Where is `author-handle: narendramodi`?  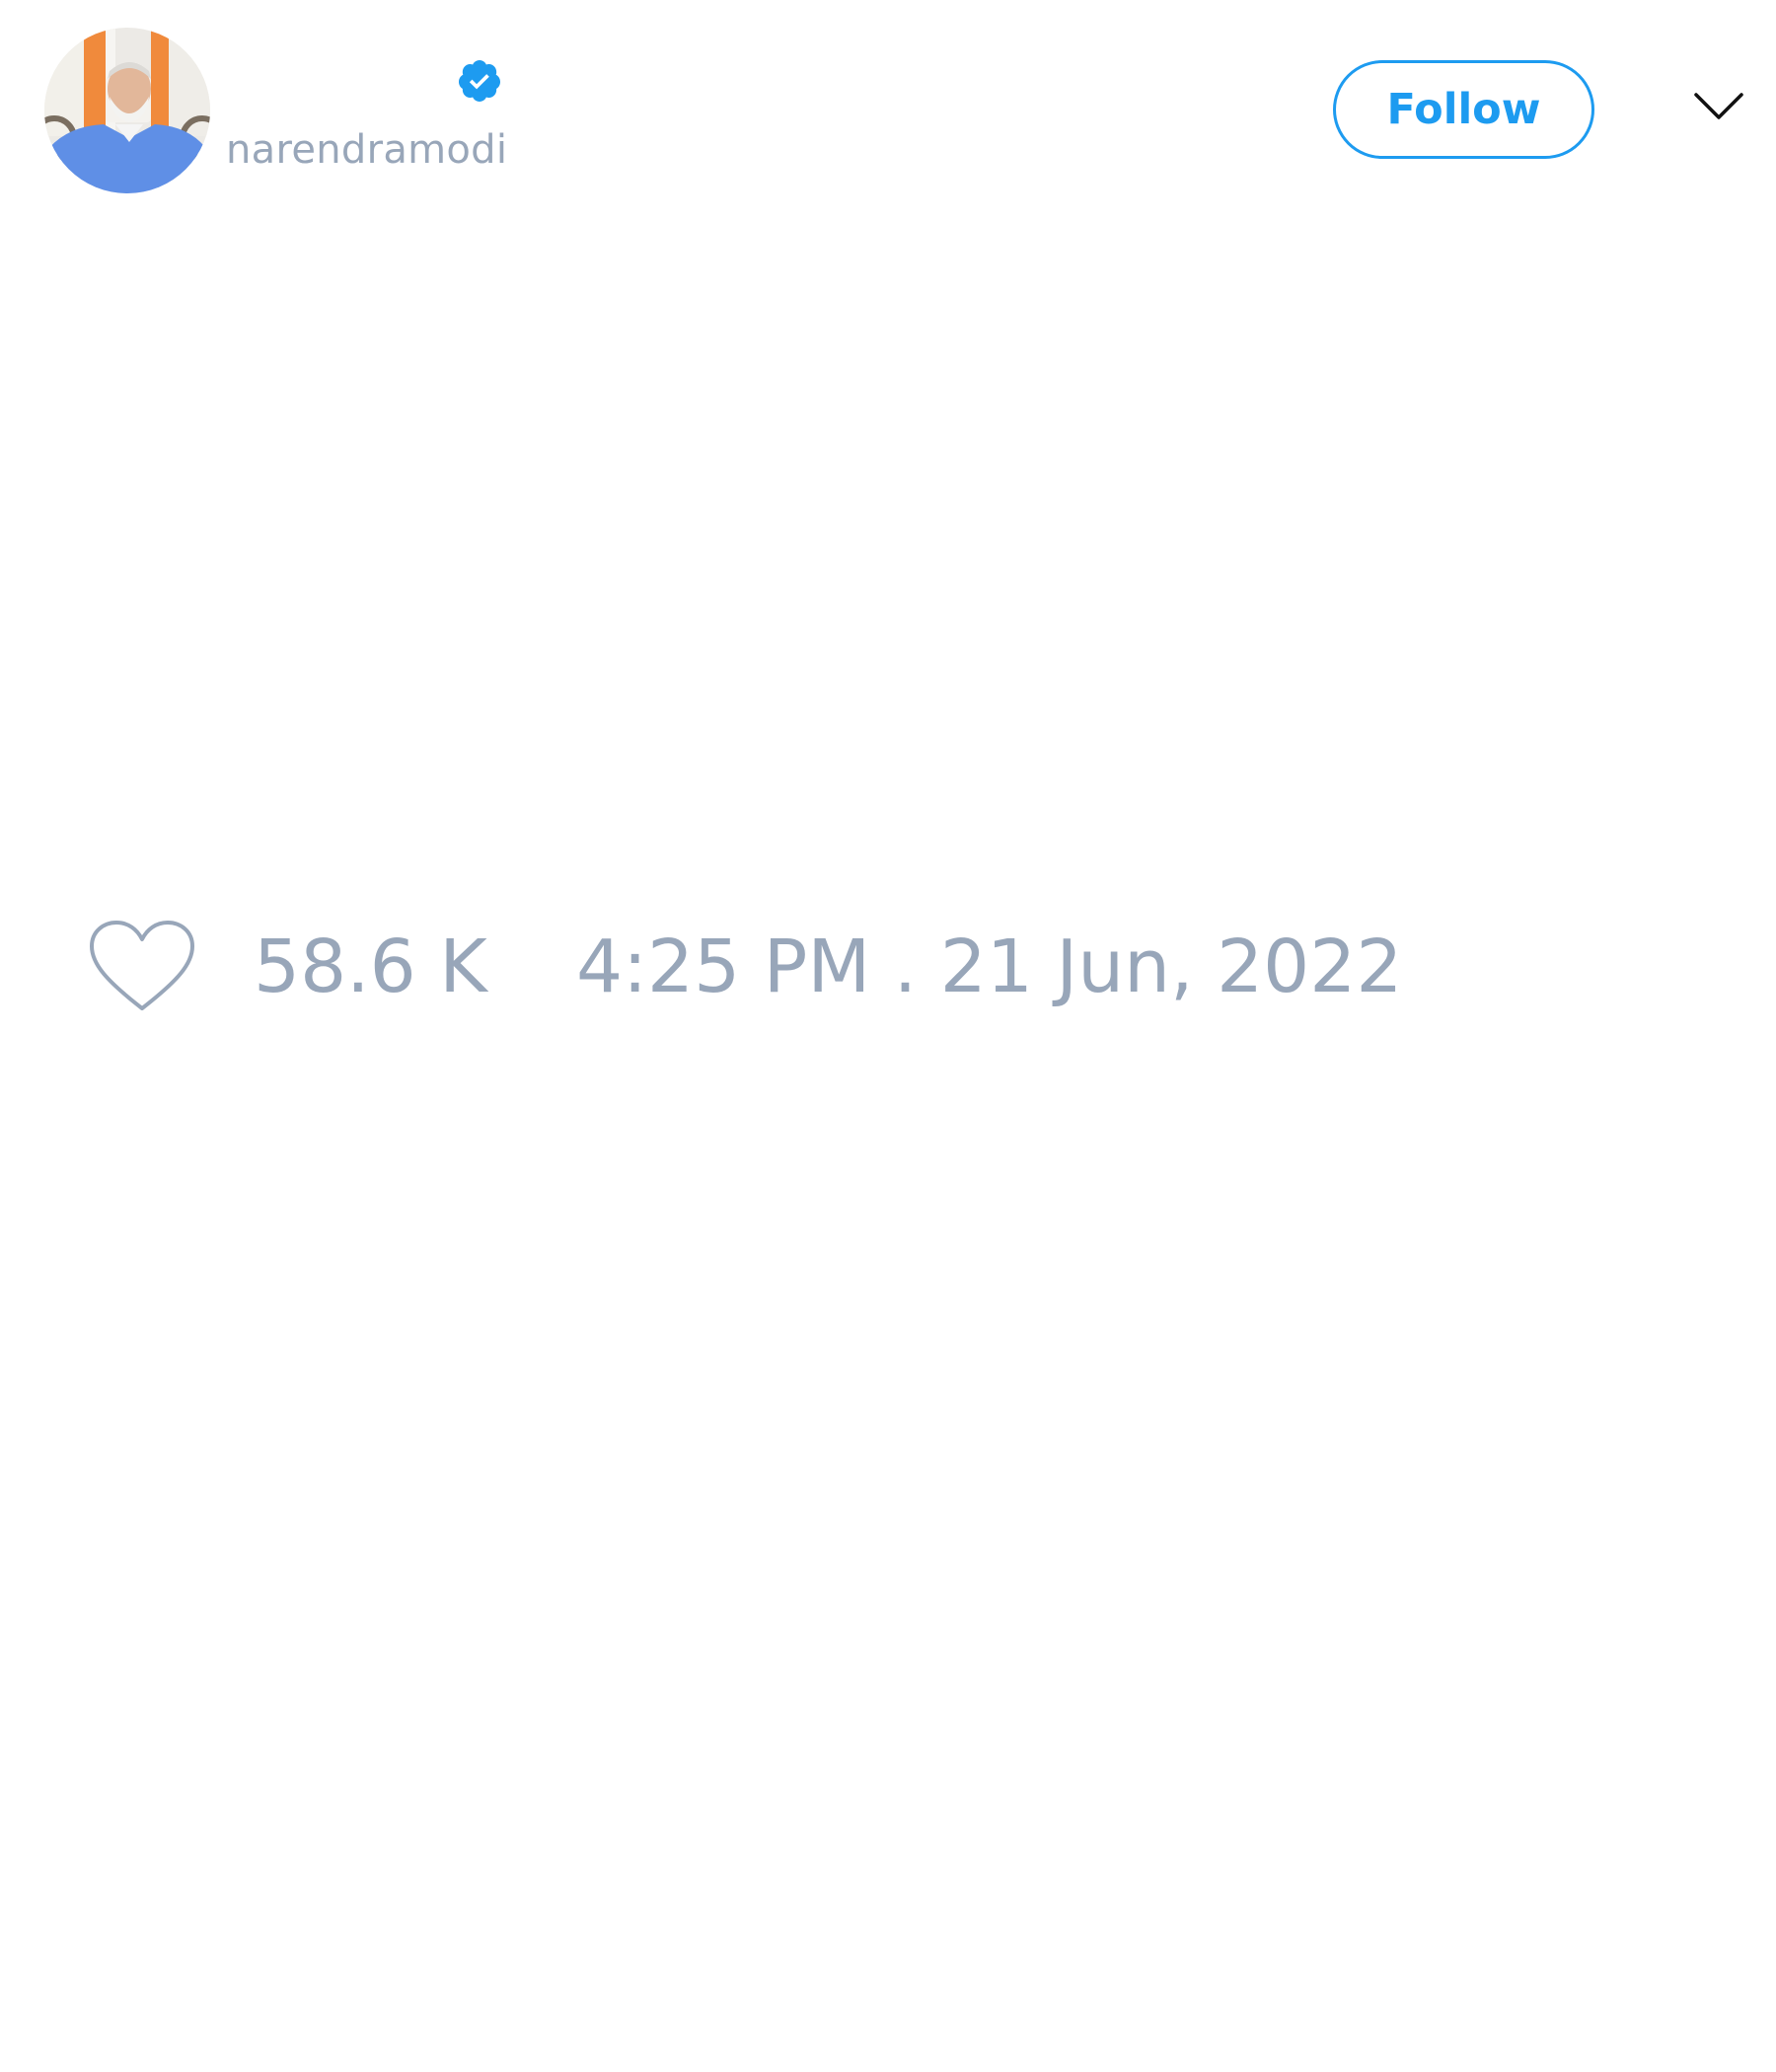
author-handle: narendramodi is located at coordinates (366, 150).